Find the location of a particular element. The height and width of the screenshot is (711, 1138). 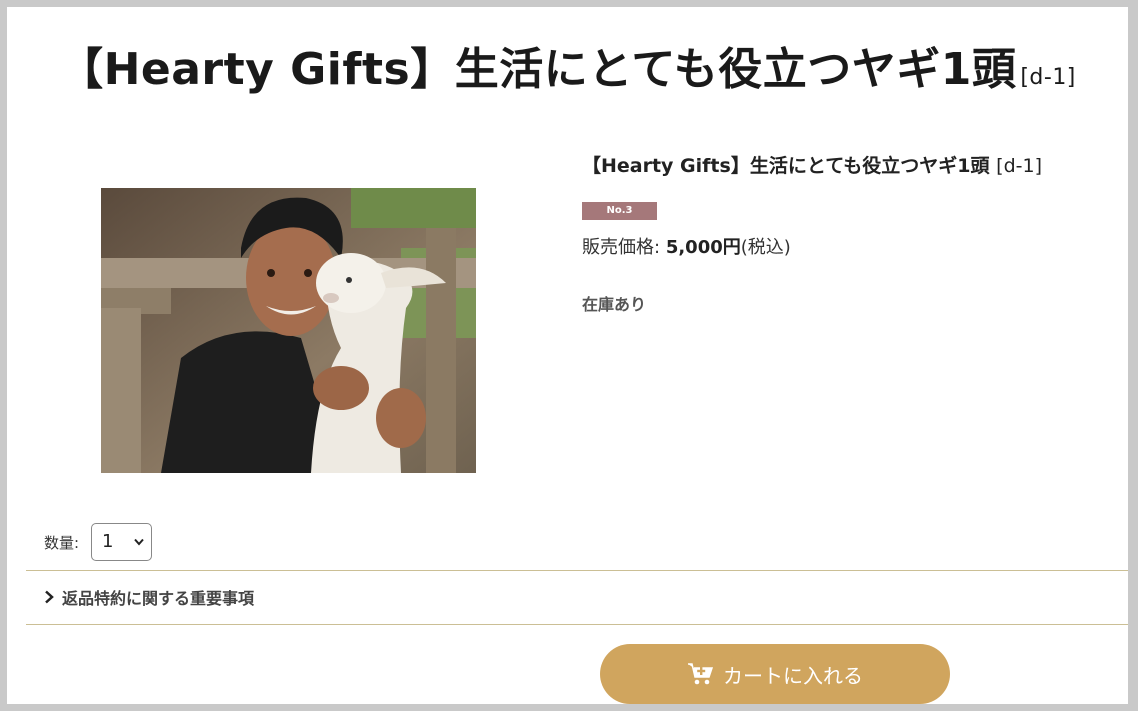

boy-holding-goat-photo is located at coordinates (288, 330).